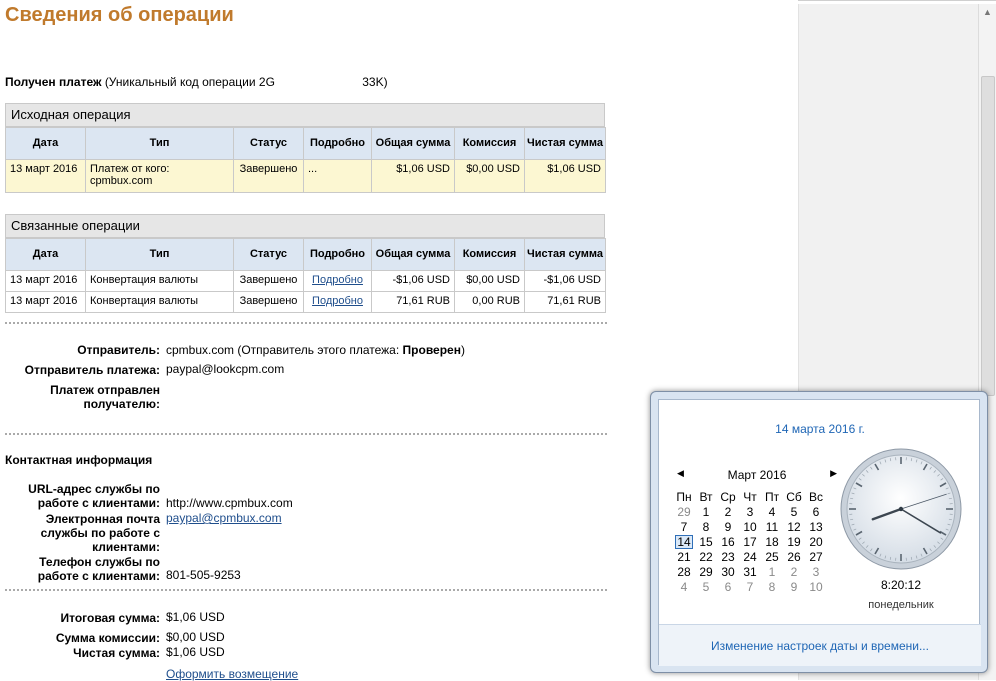 The width and height of the screenshot is (996, 681). Describe the element at coordinates (190, 82) in the screenshot. I see `transaction-id-prefix: (Уникальный код операции 2G` at that location.